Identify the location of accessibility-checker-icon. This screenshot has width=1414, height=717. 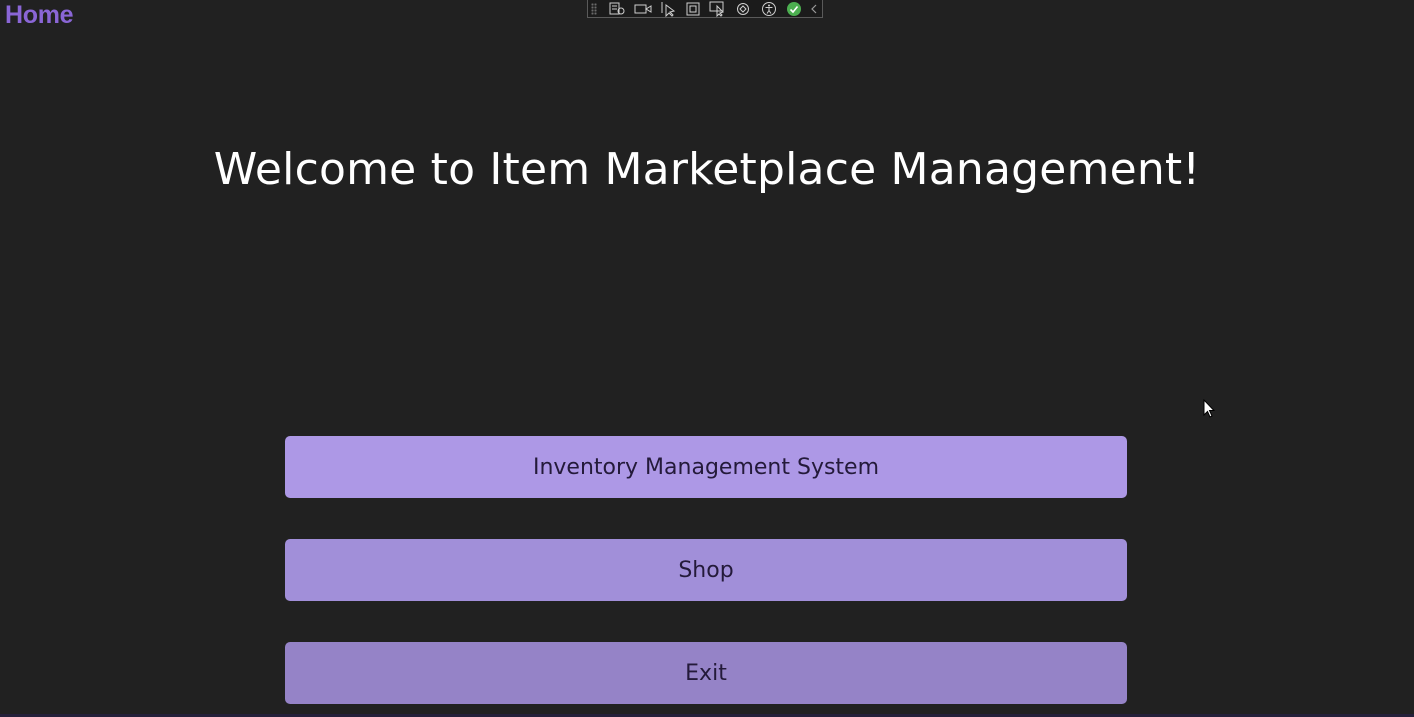
(768, 9).